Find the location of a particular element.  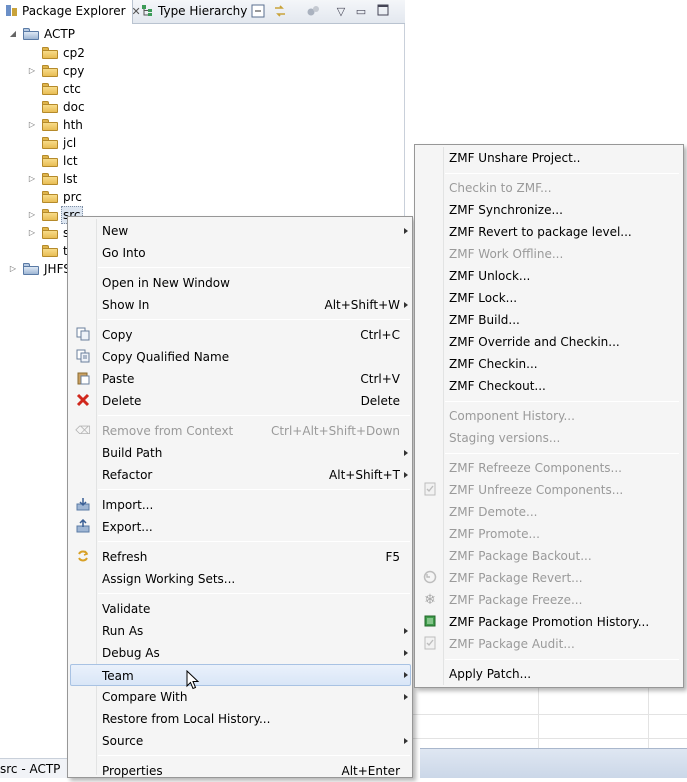

menu-item-validate: Validate is located at coordinates (240, 609).